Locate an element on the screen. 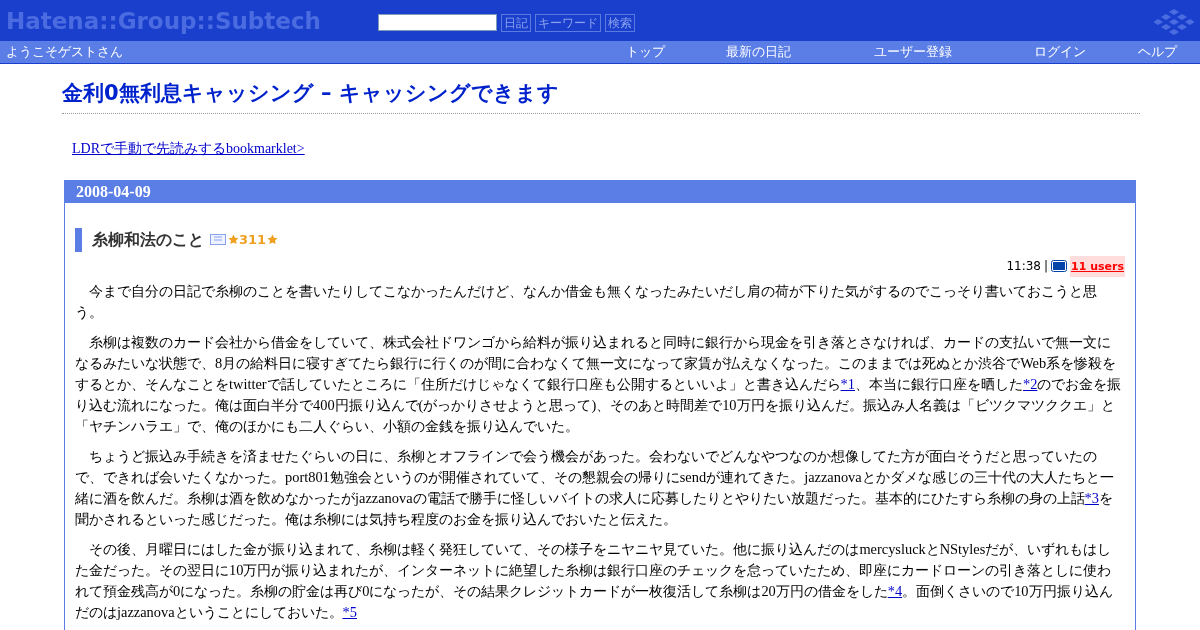  welcome-text: ようこそゲストさん is located at coordinates (64, 52).